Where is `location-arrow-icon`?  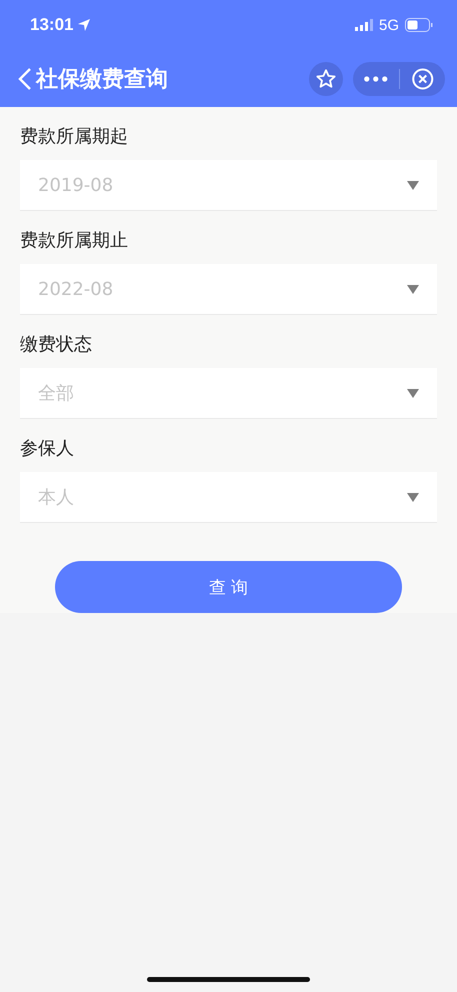
location-arrow-icon is located at coordinates (84, 25).